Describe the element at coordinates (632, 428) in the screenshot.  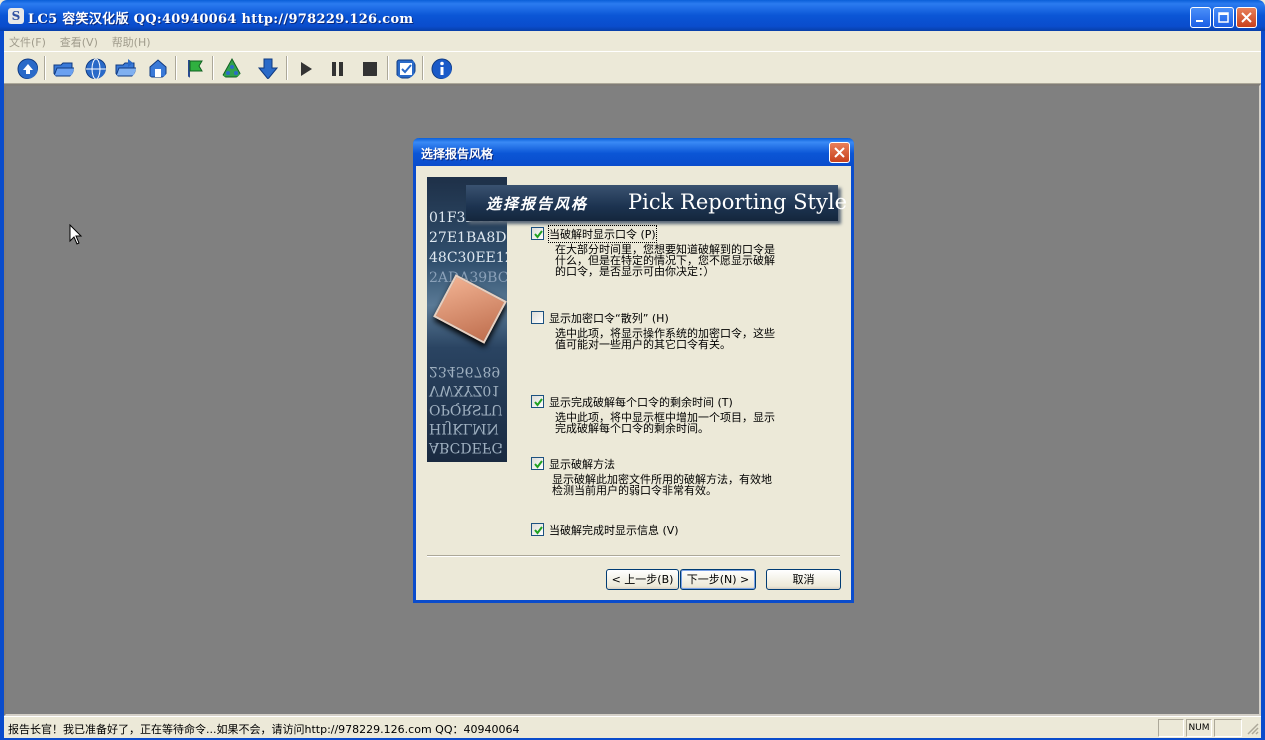
I see `desc-line: 完成破解每个口令的剩余时间。` at that location.